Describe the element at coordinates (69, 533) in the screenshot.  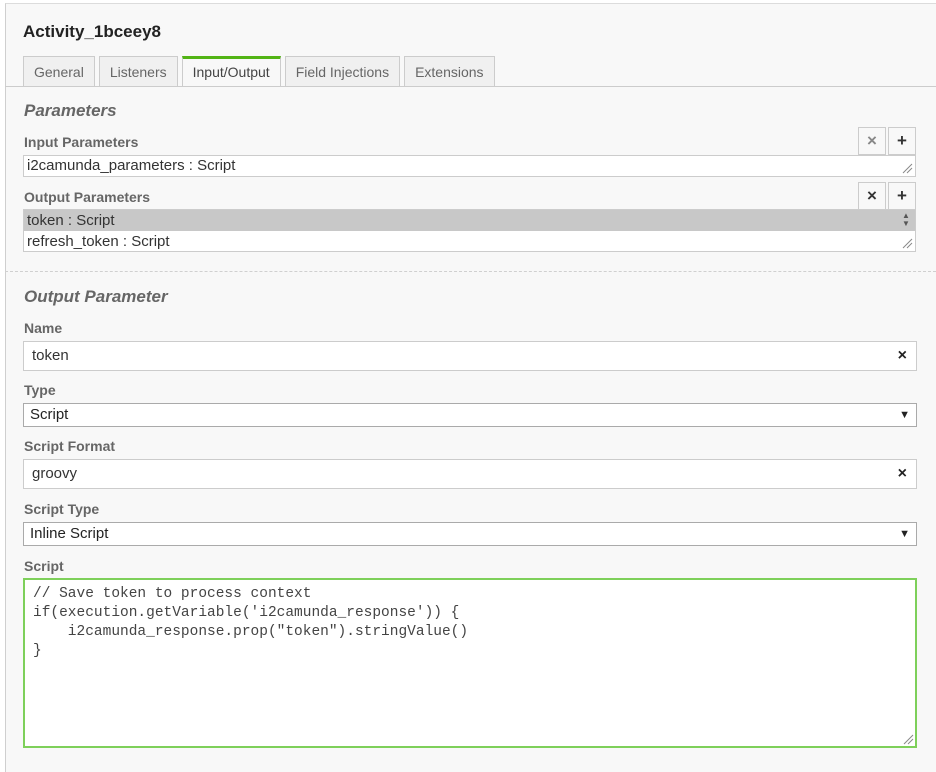
I see `script-type-value: Inline Script` at that location.